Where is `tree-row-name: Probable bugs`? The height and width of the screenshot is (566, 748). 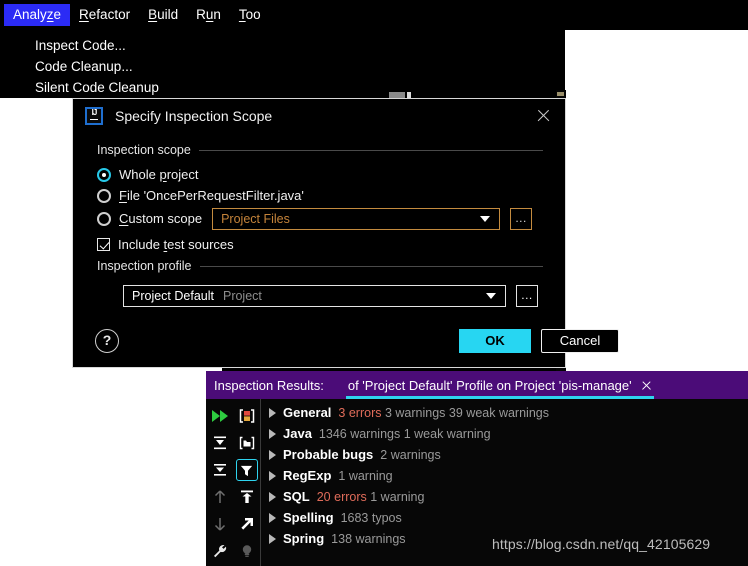 tree-row-name: Probable bugs is located at coordinates (328, 454).